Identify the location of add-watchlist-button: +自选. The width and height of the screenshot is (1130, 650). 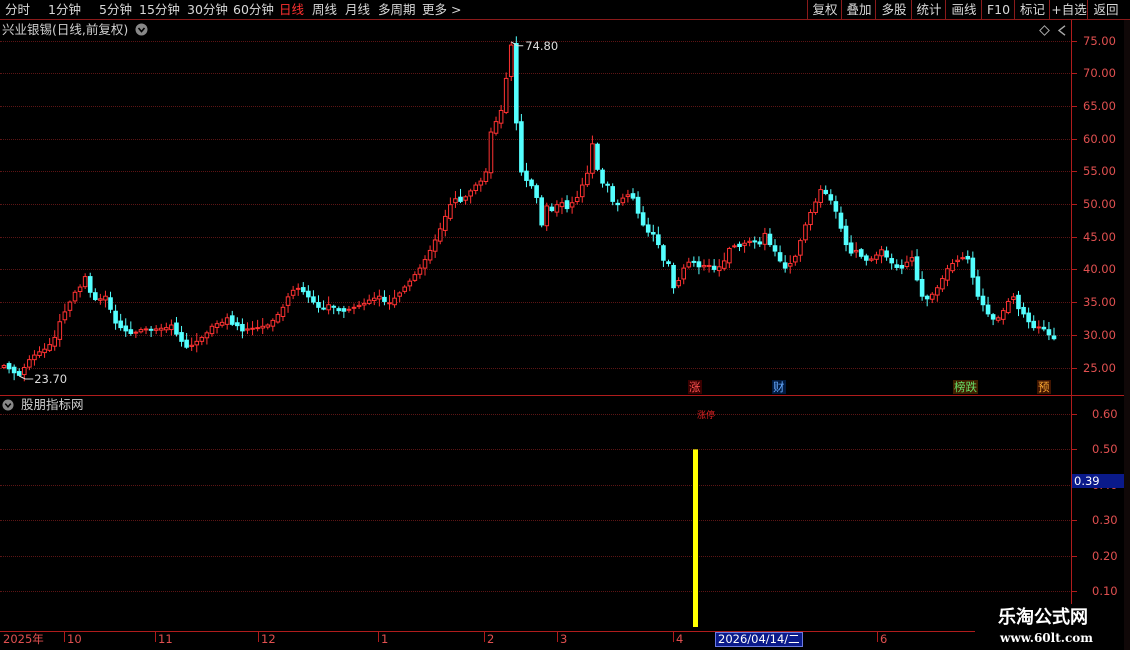
(1068, 9).